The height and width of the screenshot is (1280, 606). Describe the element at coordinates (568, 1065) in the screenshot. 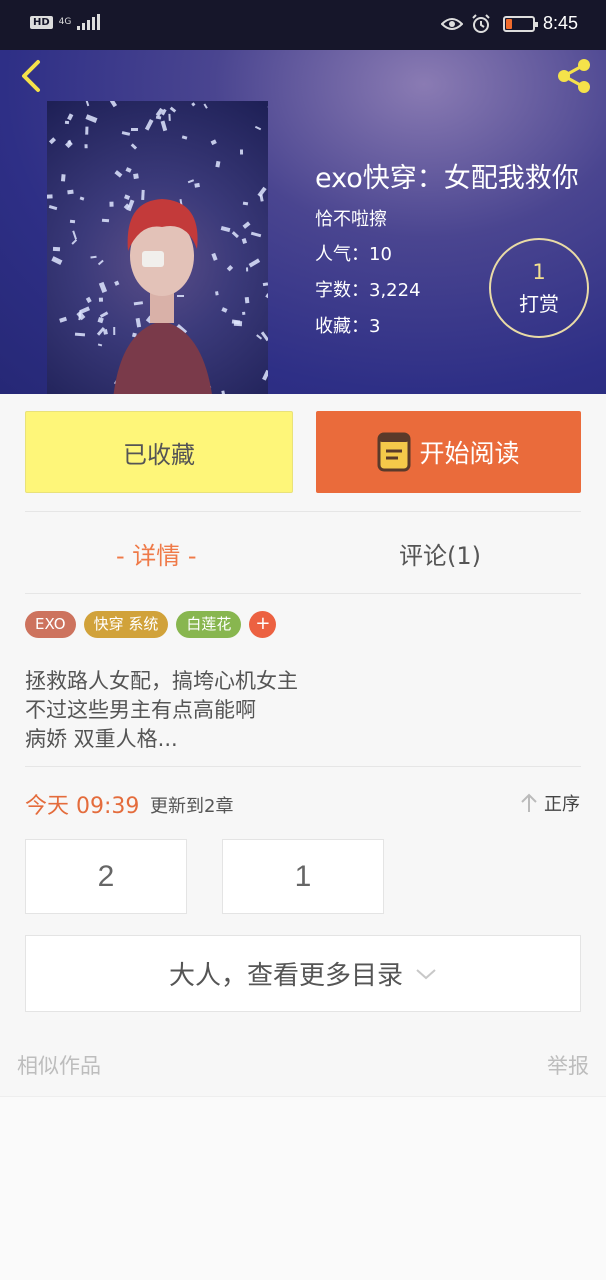

I see `report-link: 举报` at that location.